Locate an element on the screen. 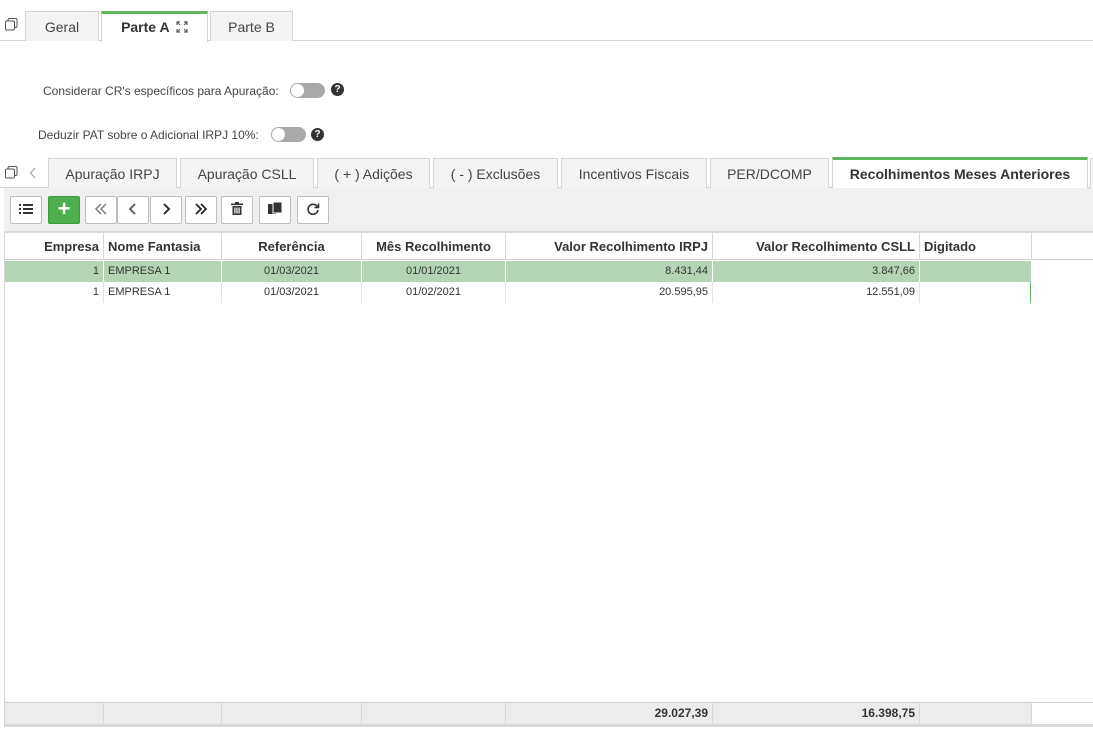  add-button: + is located at coordinates (64, 210).